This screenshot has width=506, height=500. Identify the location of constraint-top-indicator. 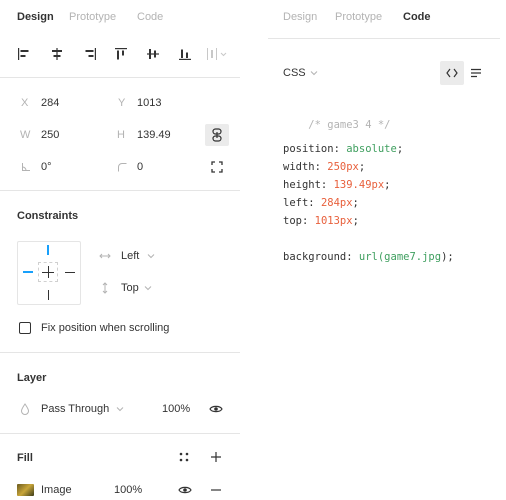
(48, 250).